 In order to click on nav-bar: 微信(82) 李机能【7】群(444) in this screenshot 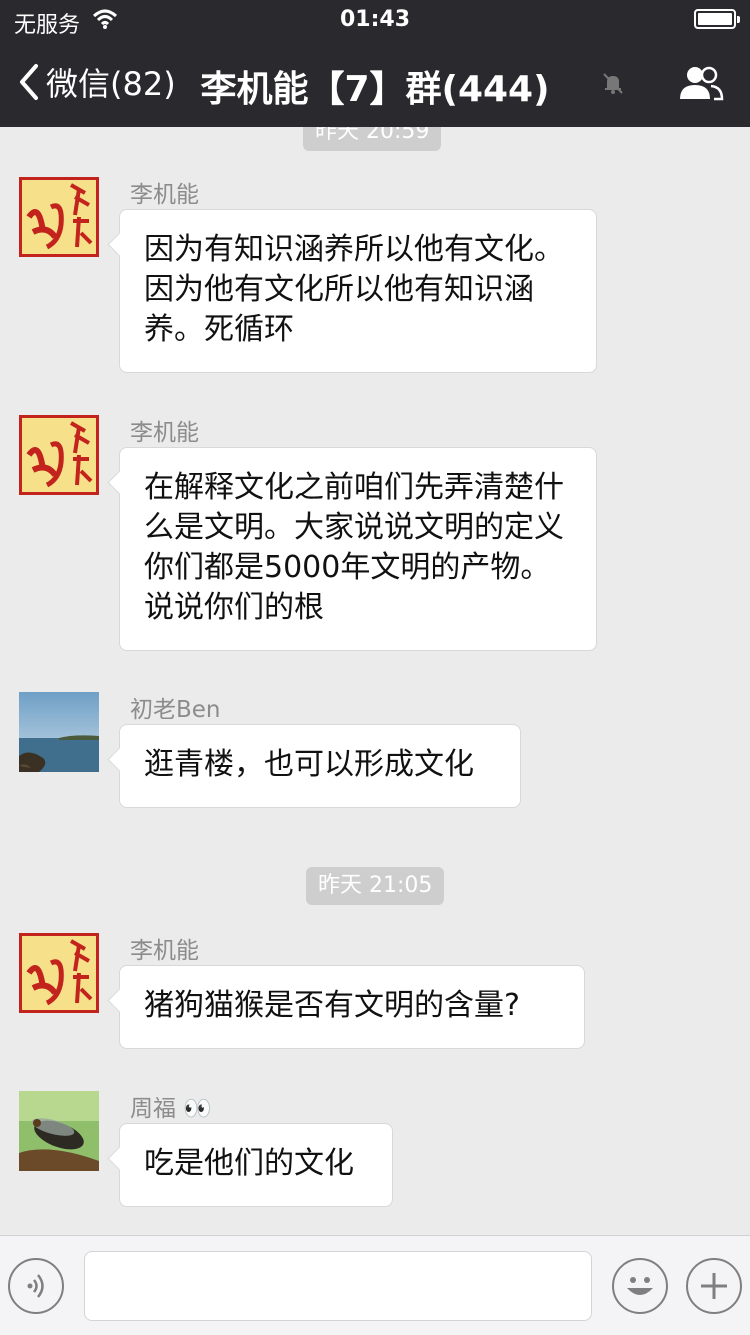, I will do `click(375, 83)`.